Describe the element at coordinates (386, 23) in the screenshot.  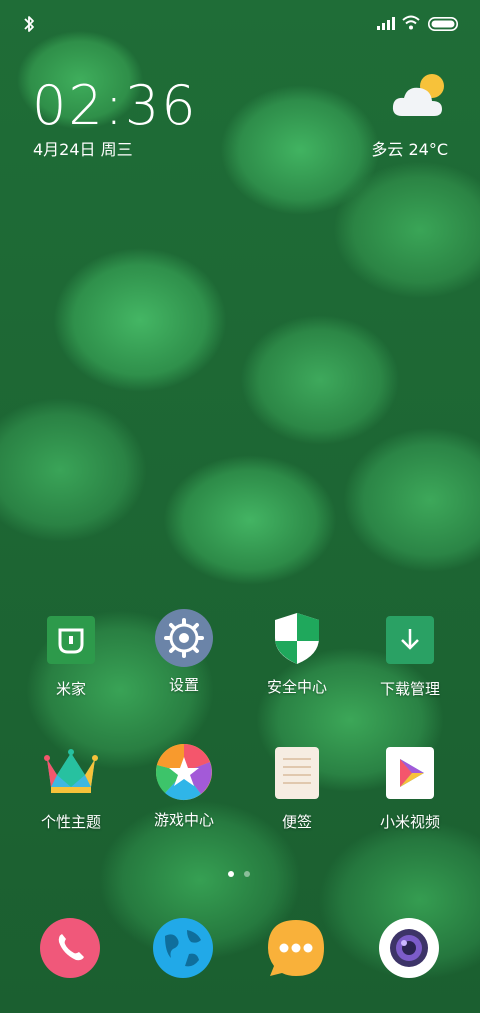
I see `signal-icon` at that location.